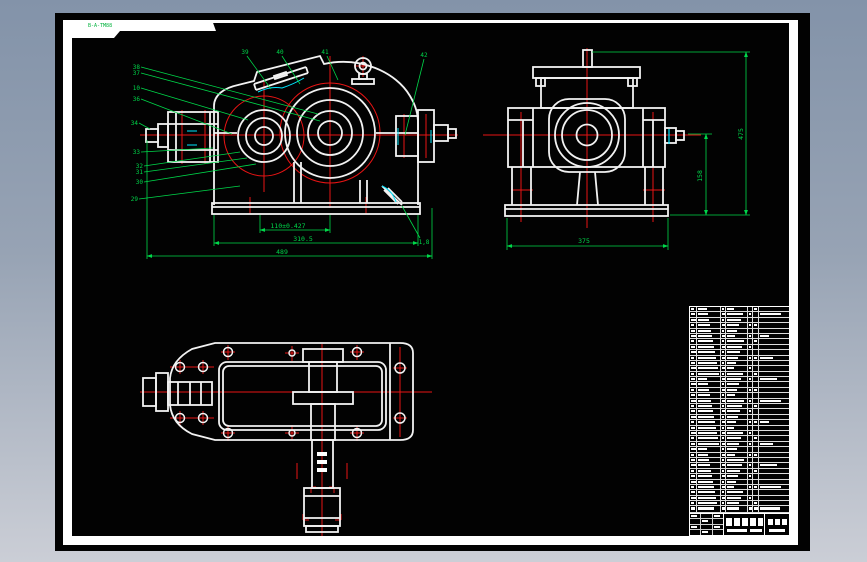 The width and height of the screenshot is (867, 562). I want to click on title-block, so click(739, 524).